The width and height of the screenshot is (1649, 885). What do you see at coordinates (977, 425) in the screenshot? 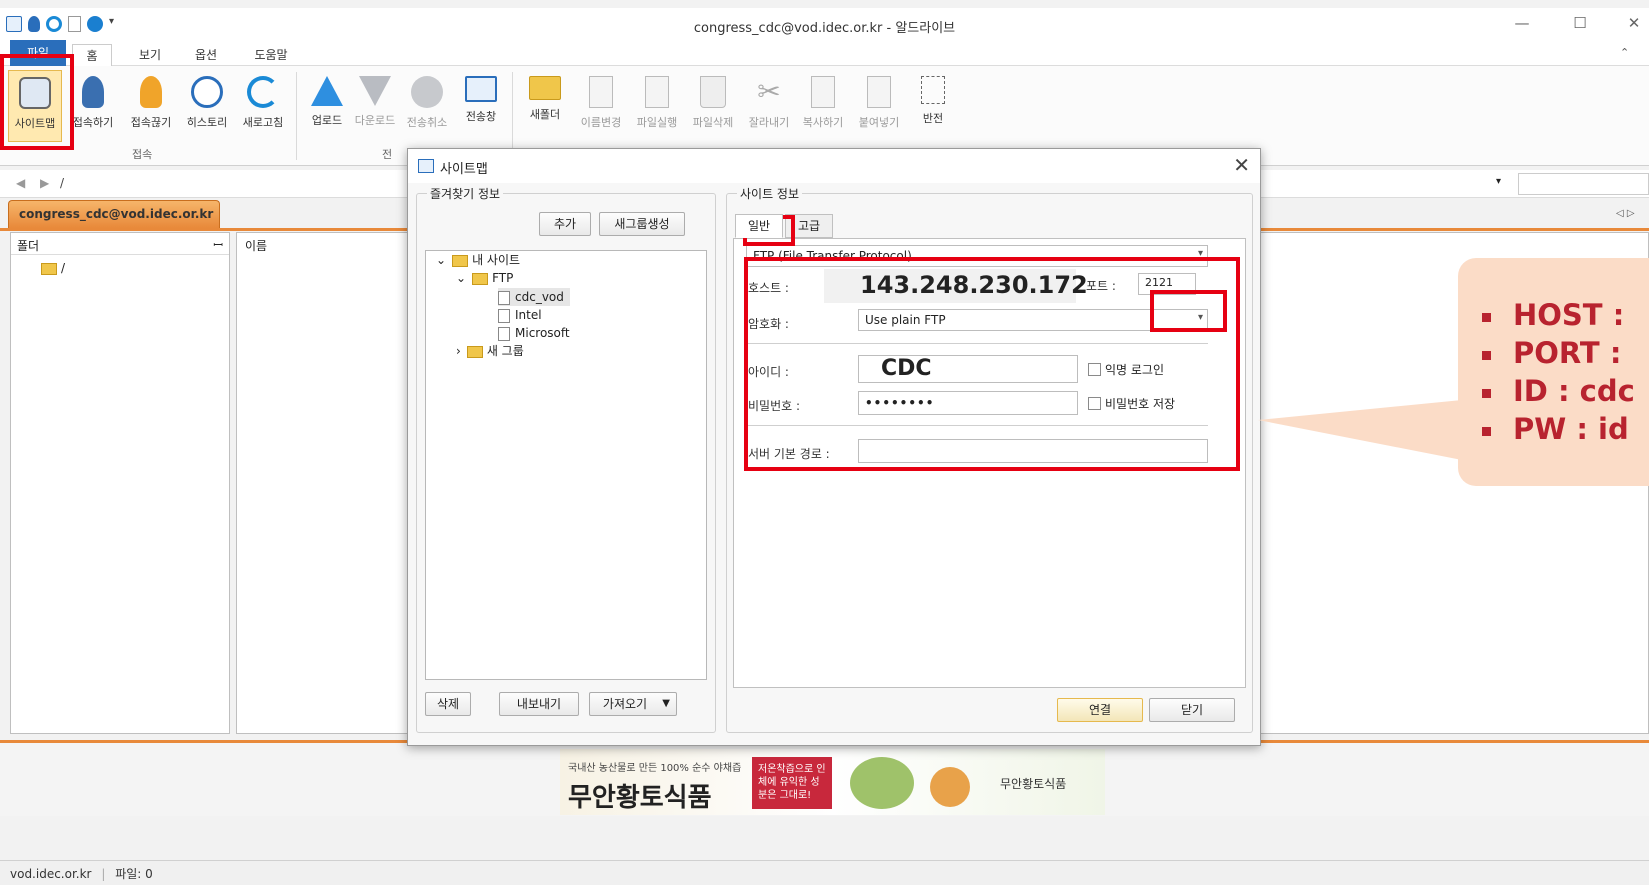
I see `separator` at bounding box center [977, 425].